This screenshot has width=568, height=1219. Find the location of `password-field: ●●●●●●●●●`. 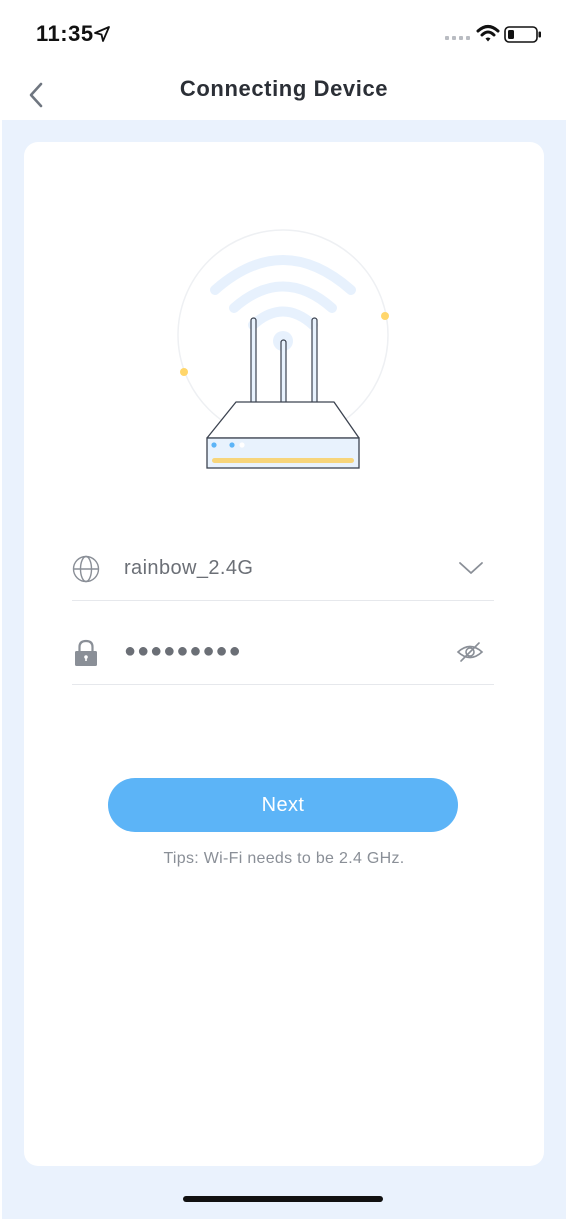

password-field: ●●●●●●●●● is located at coordinates (283, 653).